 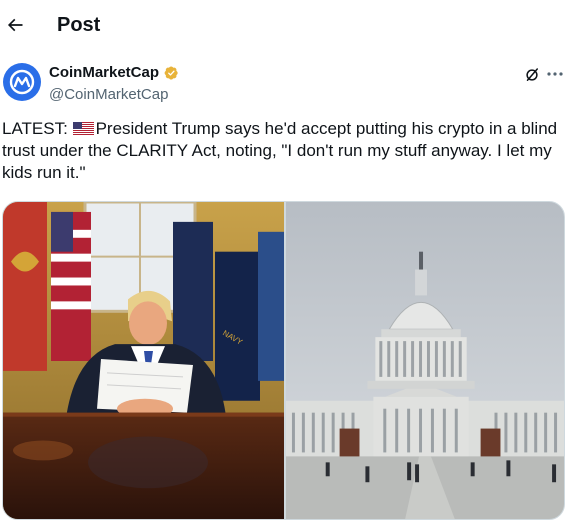 I want to click on page-title: Post, so click(x=79, y=25).